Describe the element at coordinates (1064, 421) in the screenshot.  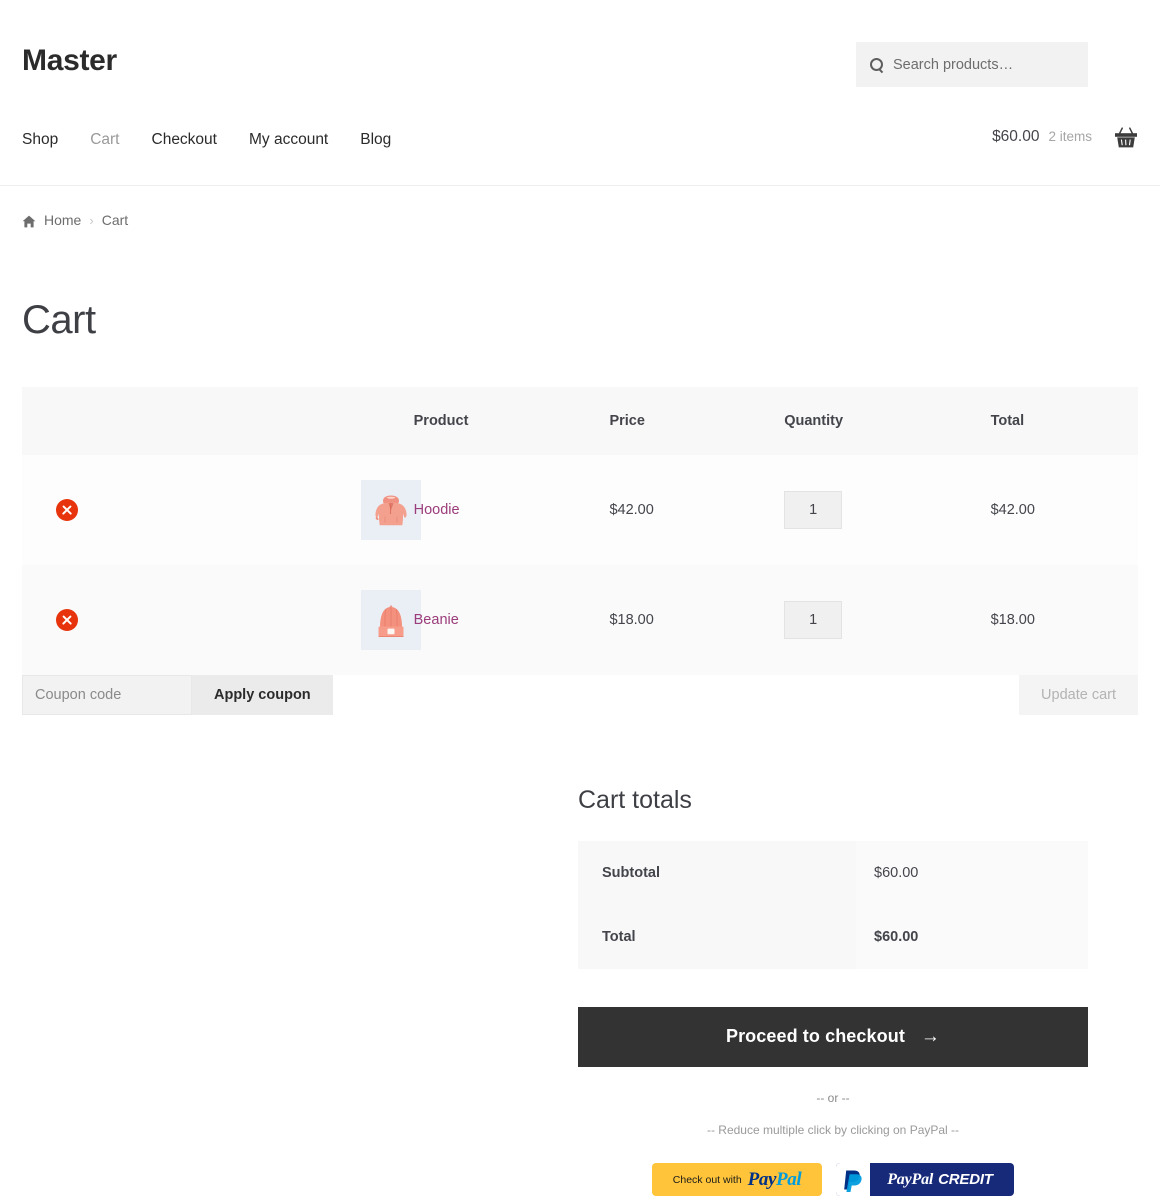
I see `column-header-total: Total` at that location.